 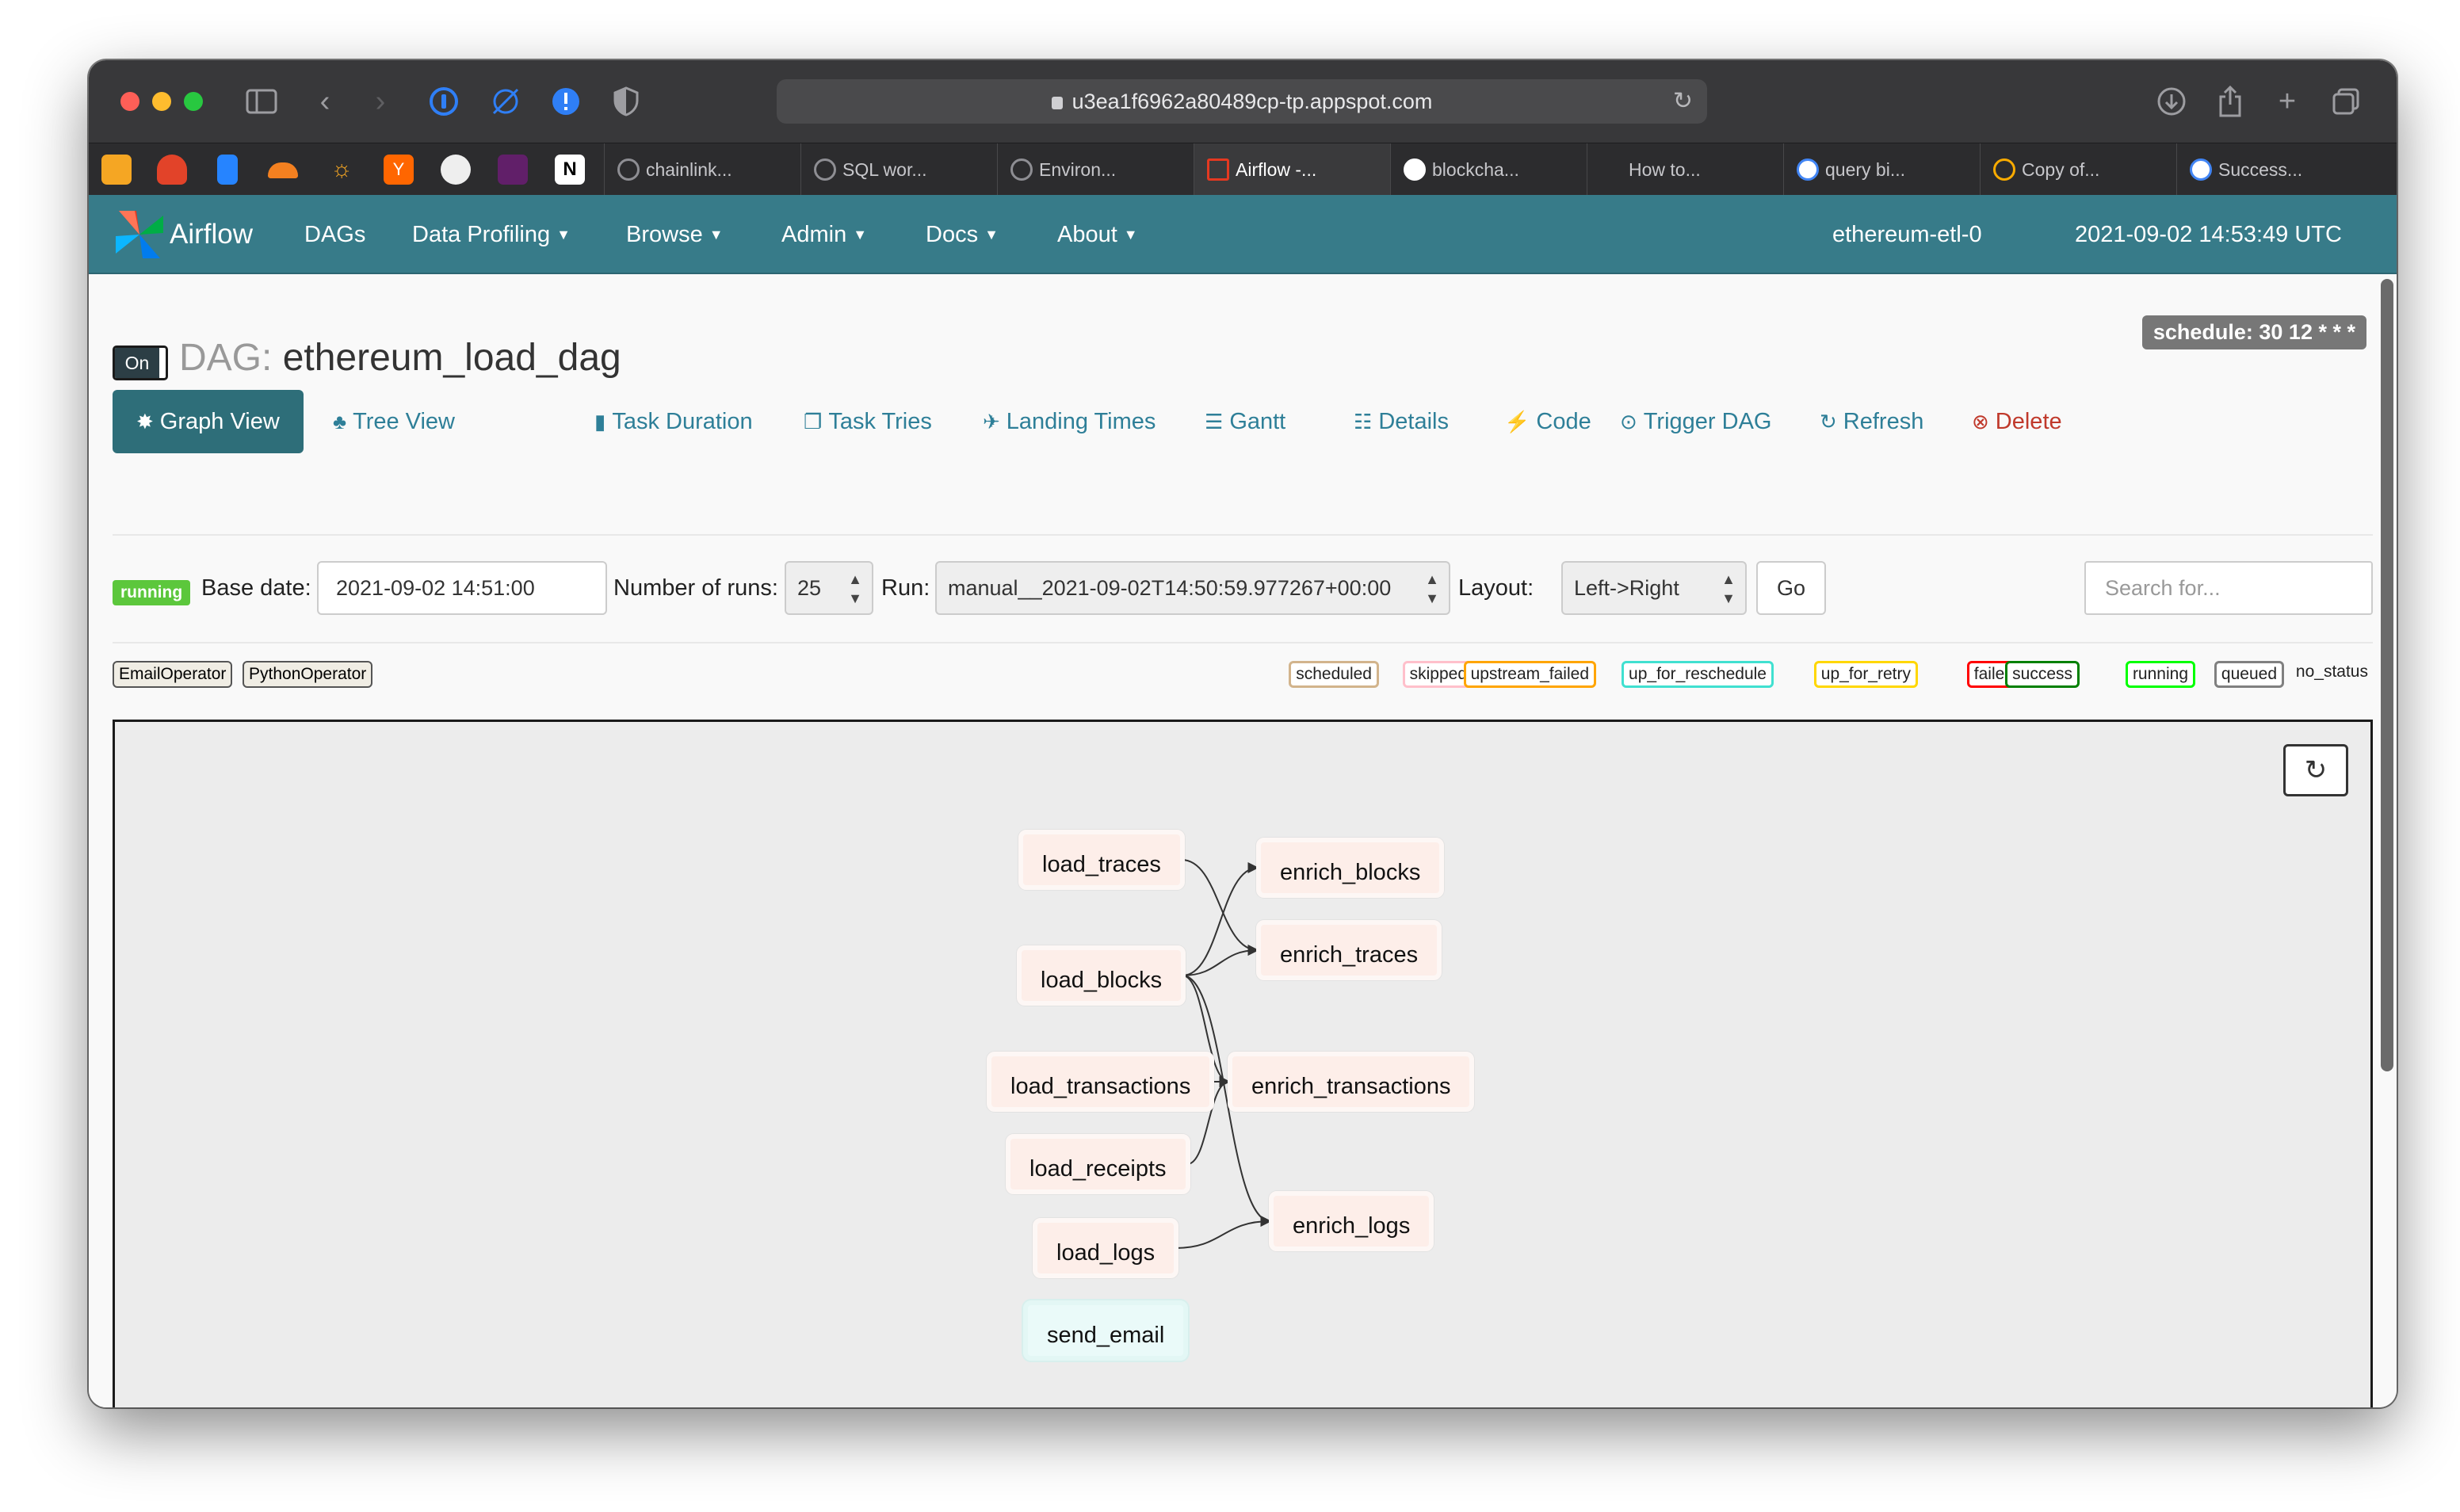 What do you see at coordinates (325, 102) in the screenshot?
I see `back-icon: ‹` at bounding box center [325, 102].